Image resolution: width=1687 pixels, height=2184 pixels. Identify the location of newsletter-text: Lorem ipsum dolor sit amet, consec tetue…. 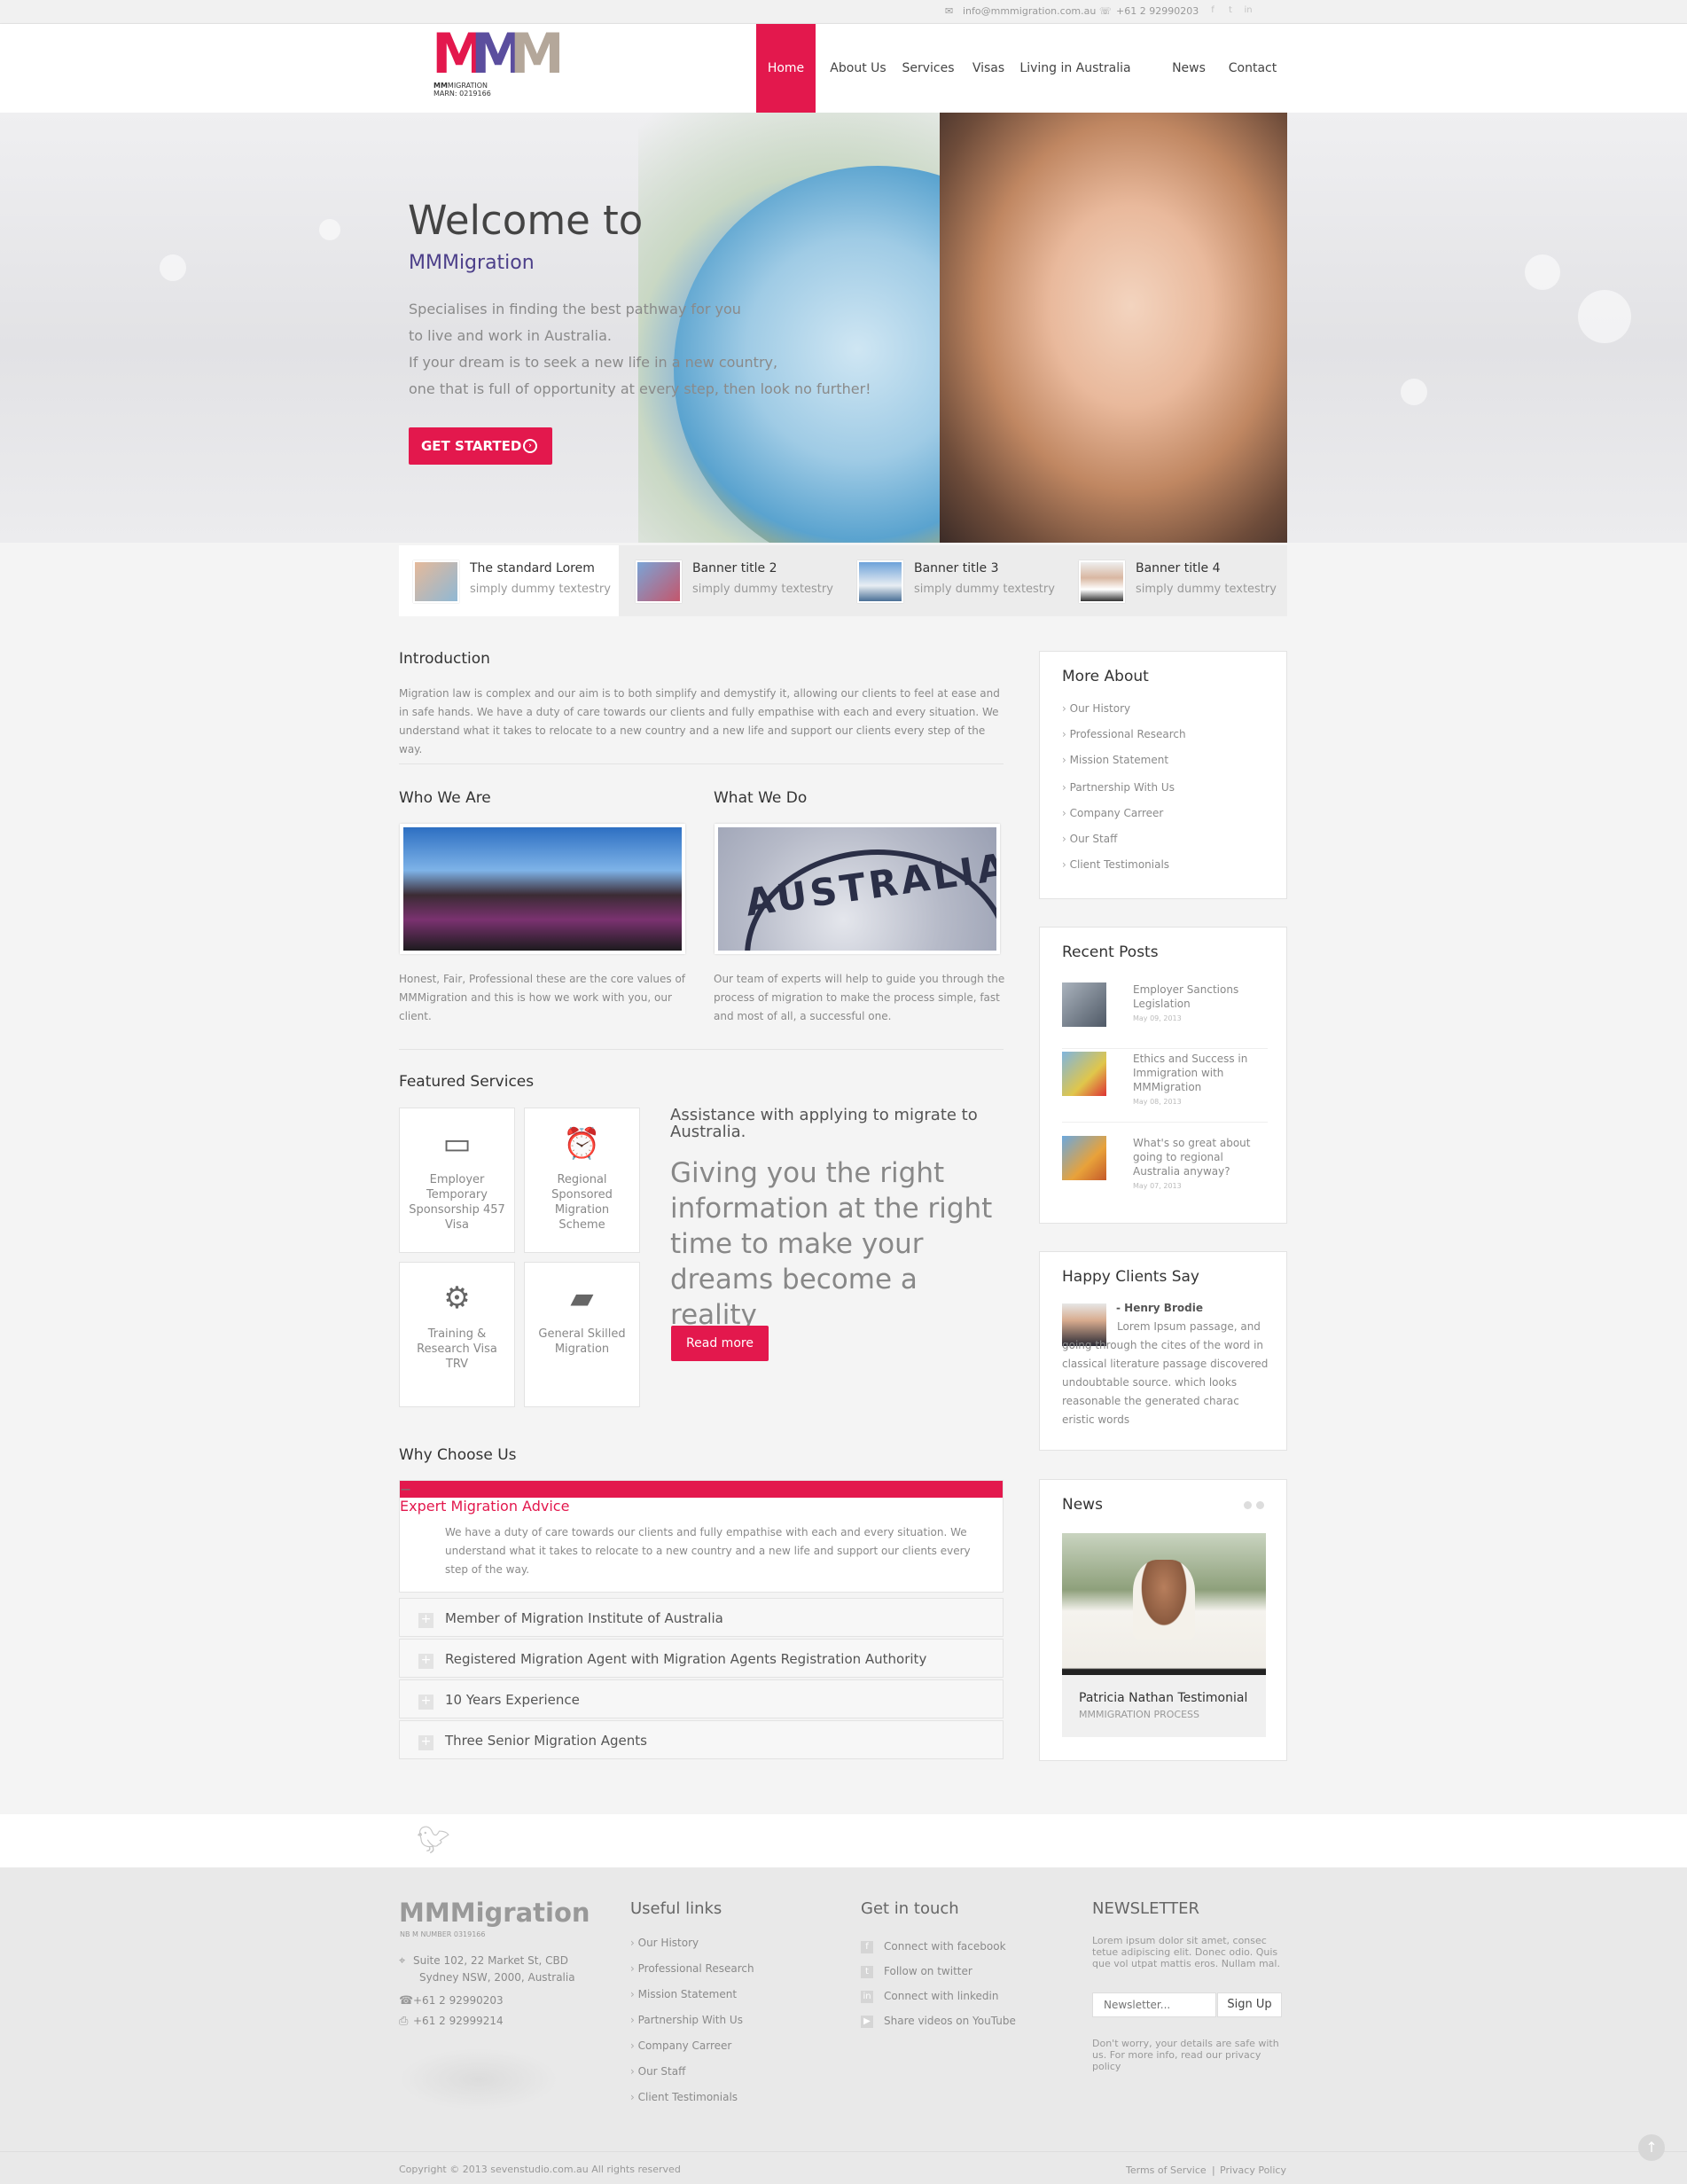
(1186, 1952).